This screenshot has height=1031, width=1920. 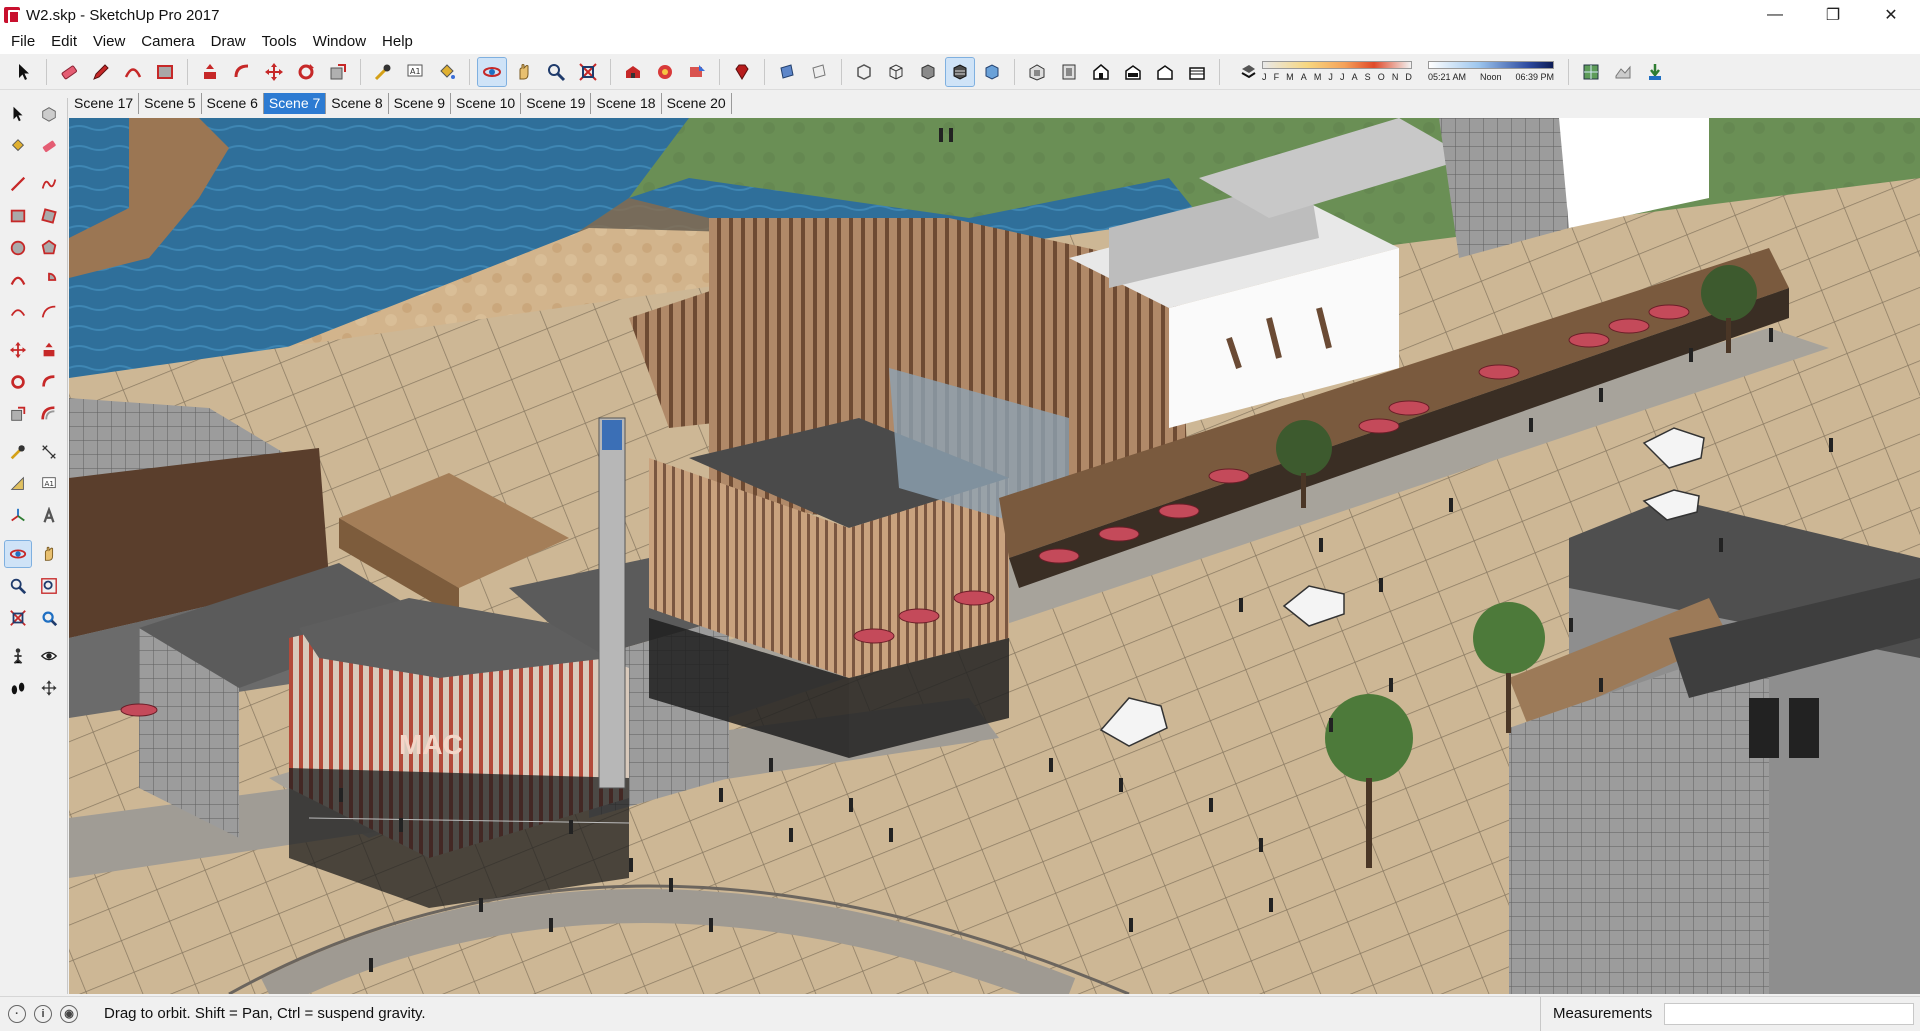 I want to click on right-view-icon, so click(x=1133, y=72).